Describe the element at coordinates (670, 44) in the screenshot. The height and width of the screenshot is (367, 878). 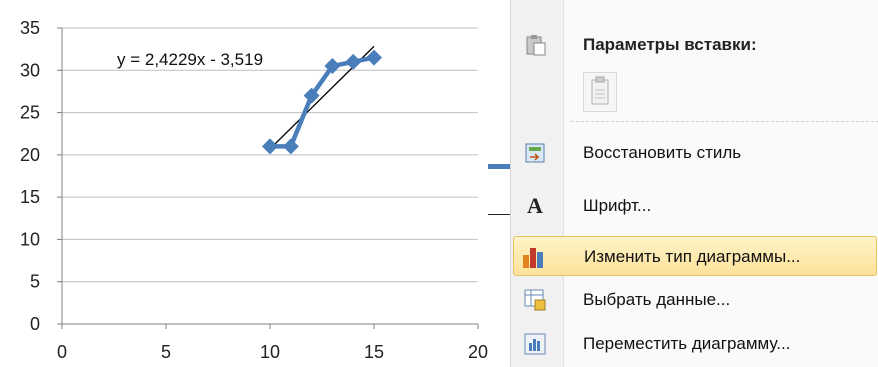
I see `paste-options-label: Параметры вставки:` at that location.